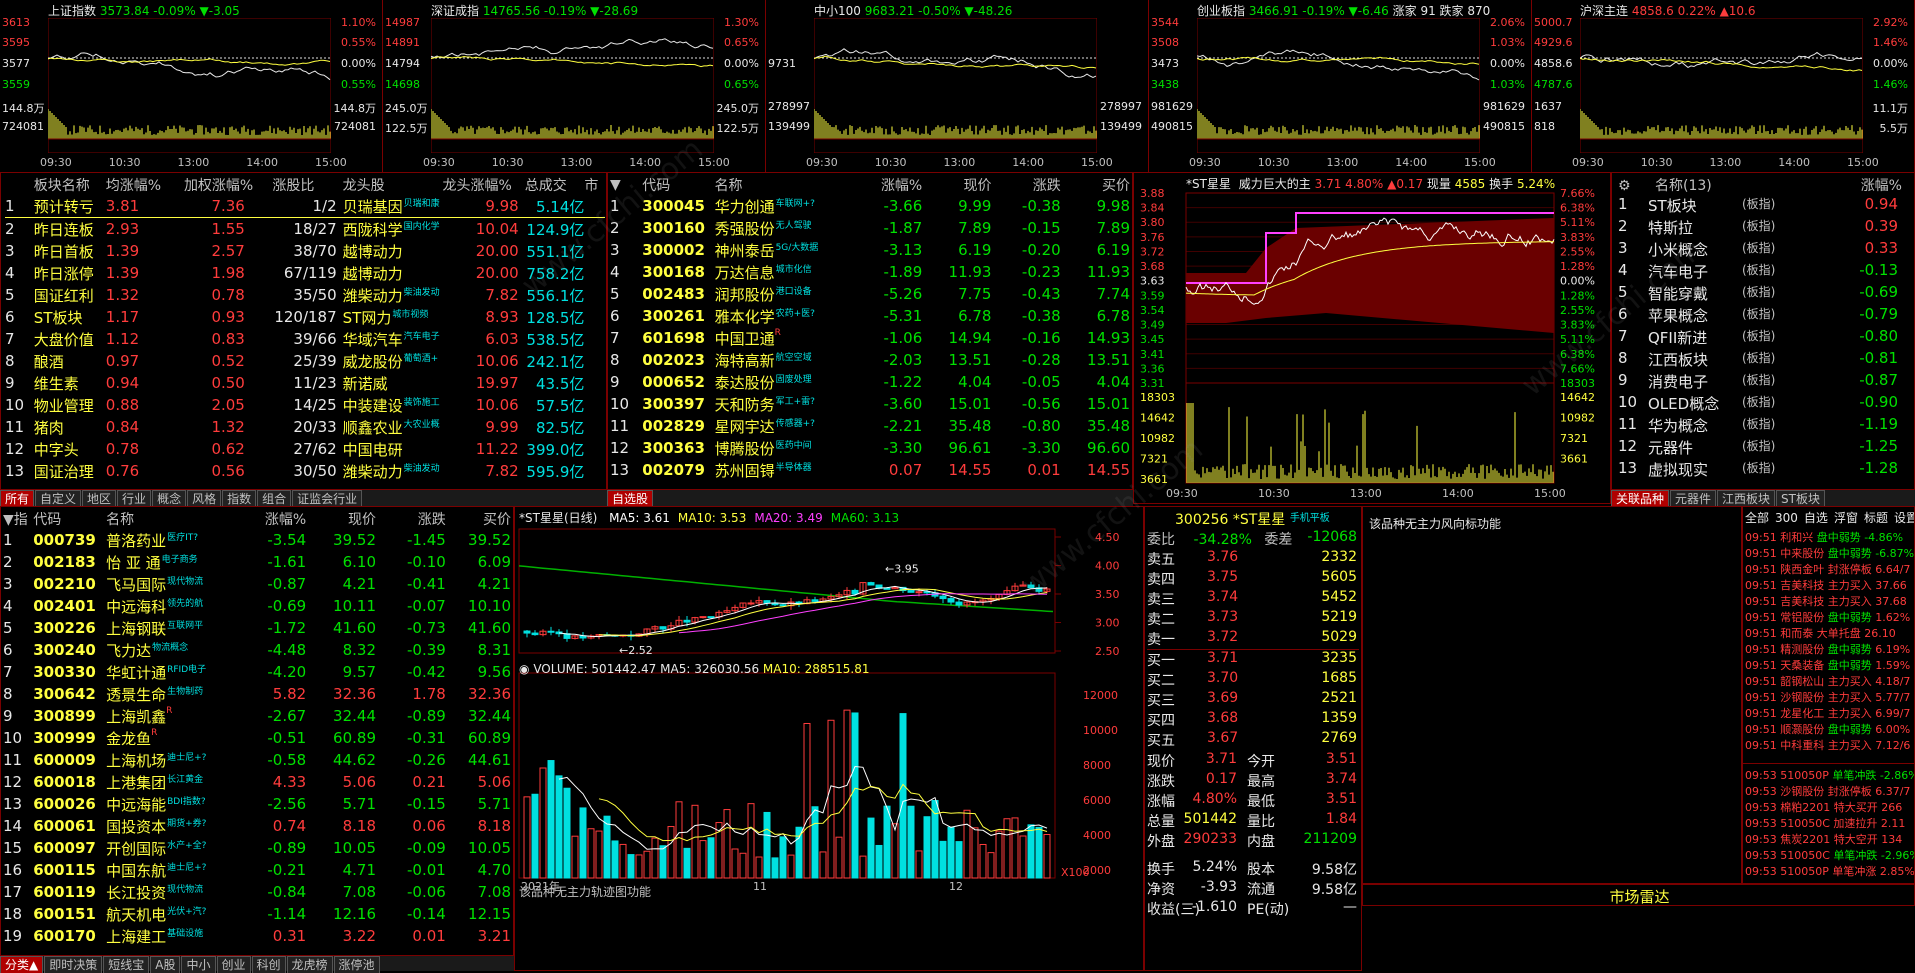  I want to click on concept-tab: ST板块, so click(1800, 498).